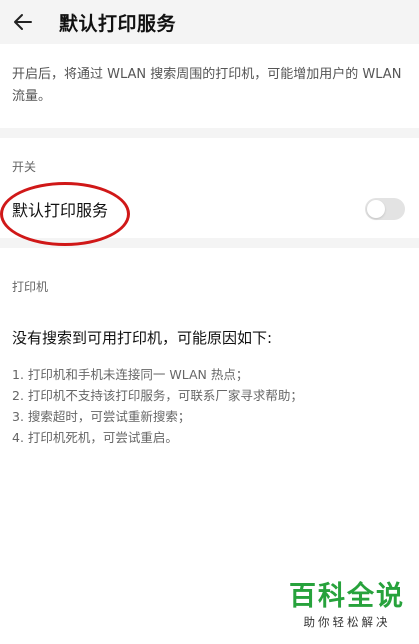 The width and height of the screenshot is (419, 644). I want to click on switch-section-label: 开关, so click(24, 167).